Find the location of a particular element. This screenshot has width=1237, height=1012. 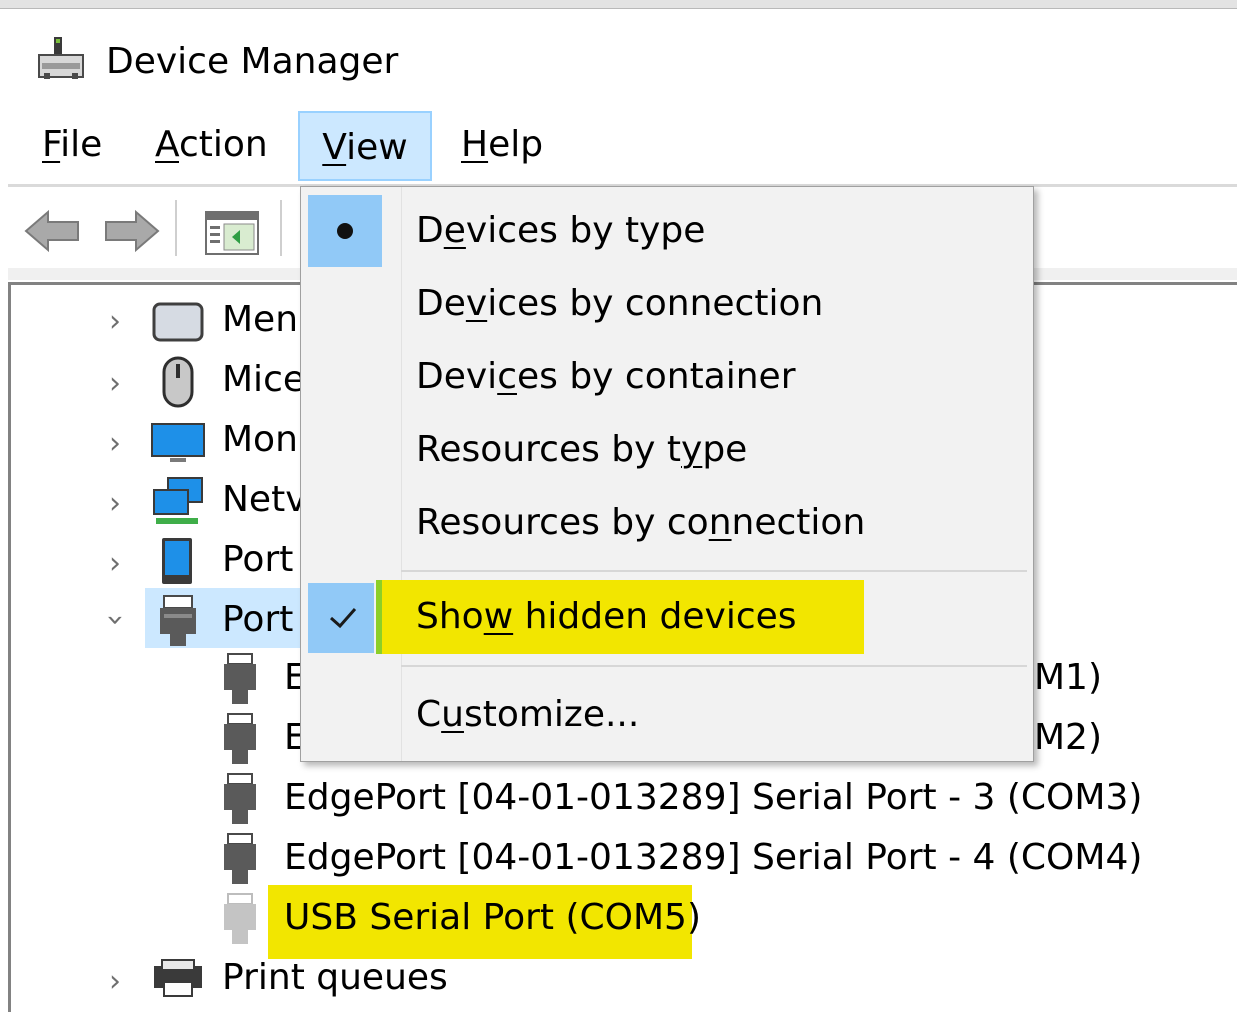

properties-window-icon is located at coordinates (232, 231).